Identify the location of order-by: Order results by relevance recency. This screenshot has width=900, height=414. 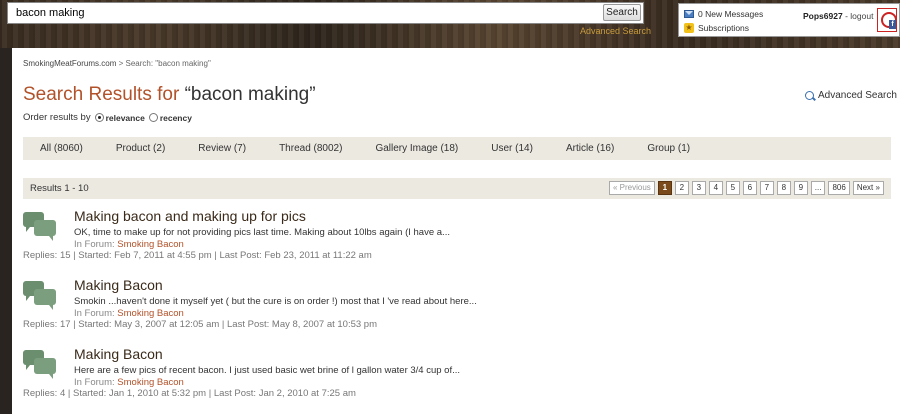
(107, 117).